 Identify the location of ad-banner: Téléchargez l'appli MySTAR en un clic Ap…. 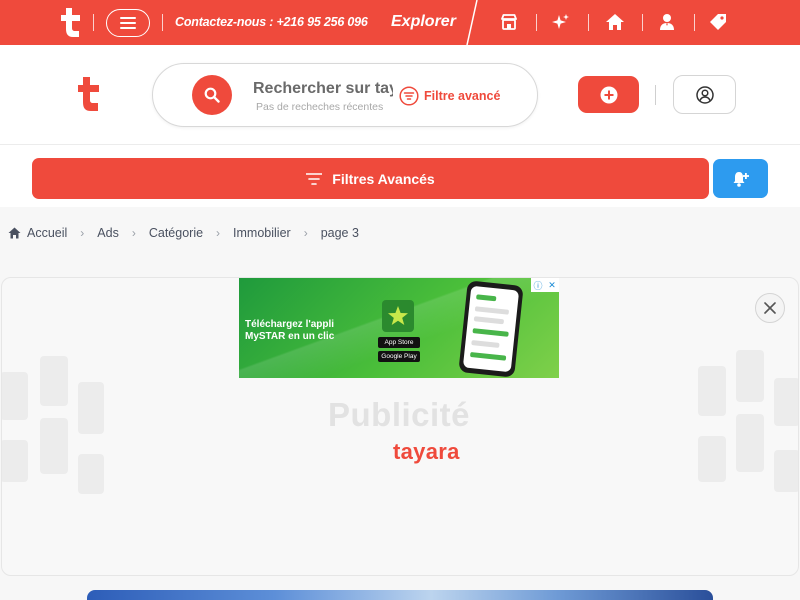
(399, 328).